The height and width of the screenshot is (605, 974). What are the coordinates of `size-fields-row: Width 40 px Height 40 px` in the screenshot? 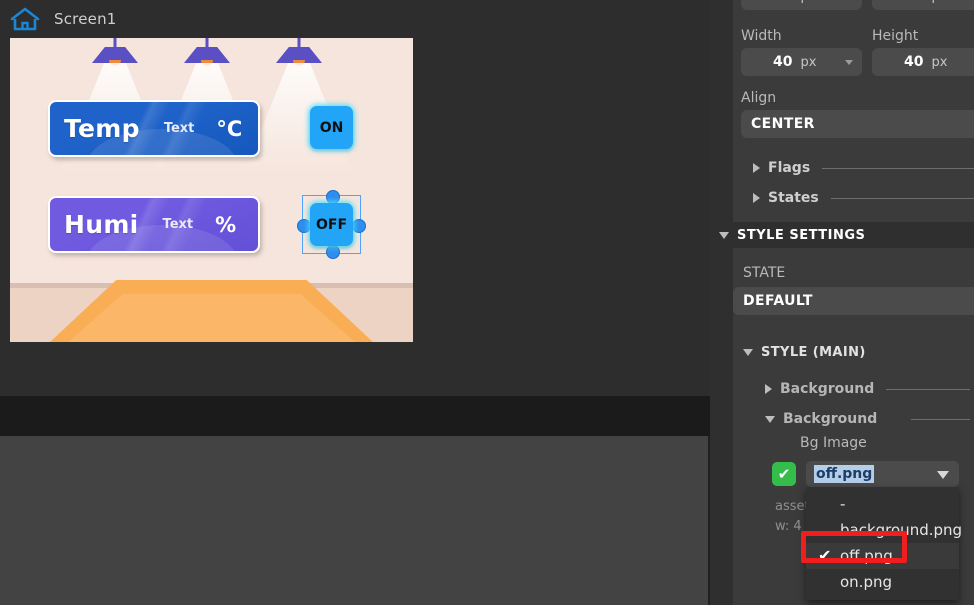 It's located at (857, 48).